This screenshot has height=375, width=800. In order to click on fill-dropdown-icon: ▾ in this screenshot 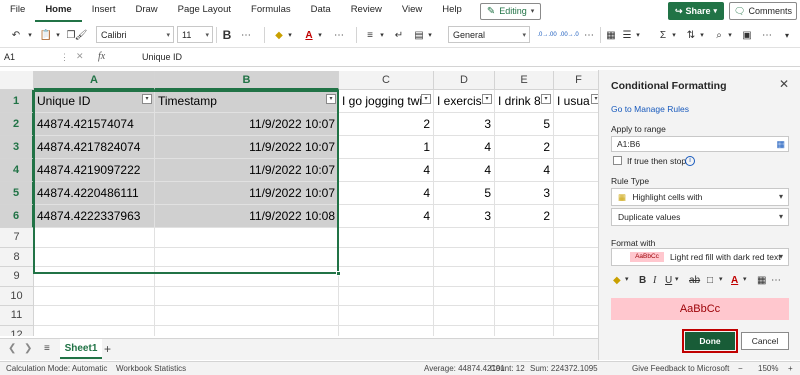, I will do `click(290, 35)`.